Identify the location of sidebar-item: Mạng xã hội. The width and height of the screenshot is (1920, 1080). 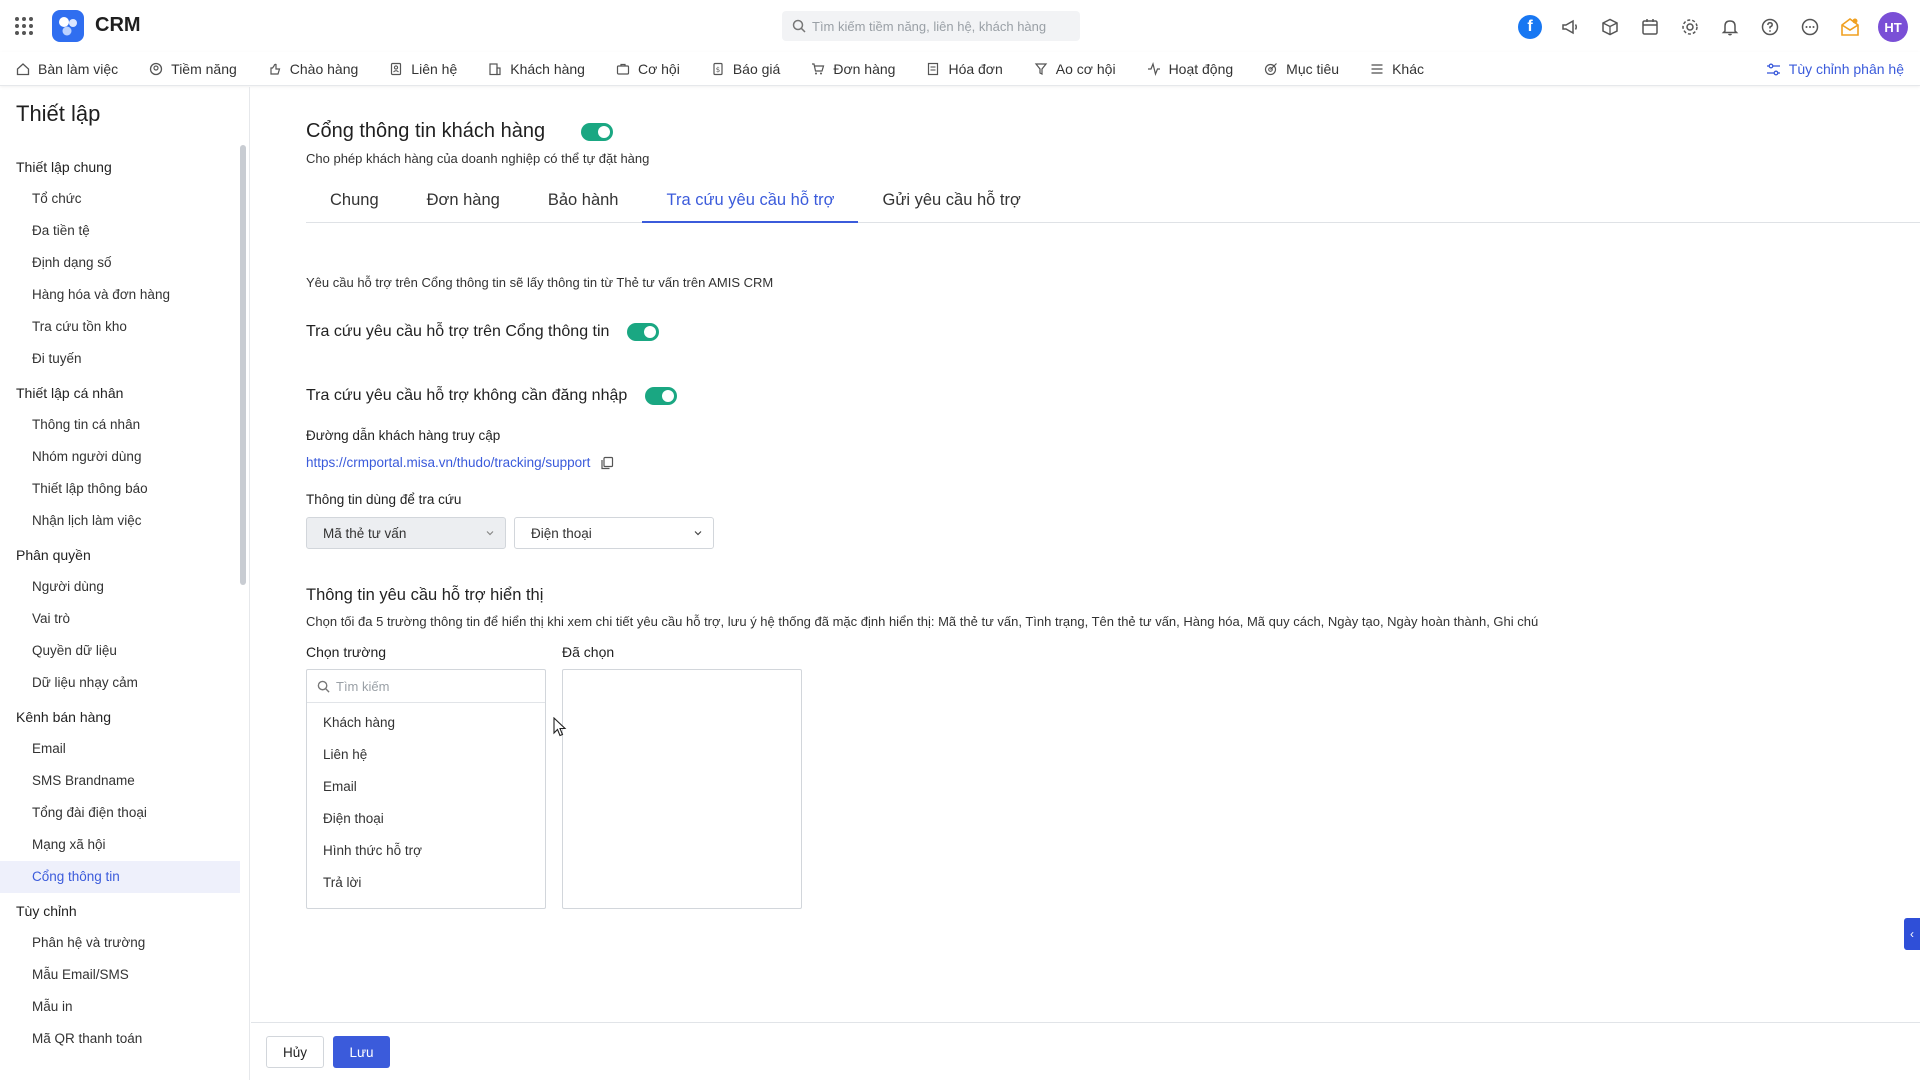
(120, 845).